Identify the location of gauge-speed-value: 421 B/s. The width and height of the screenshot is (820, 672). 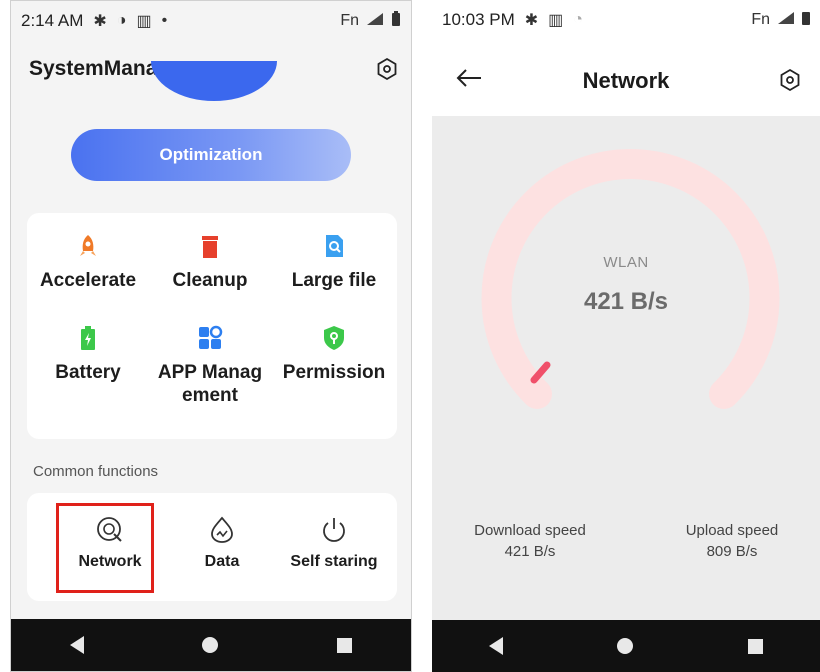
(626, 301).